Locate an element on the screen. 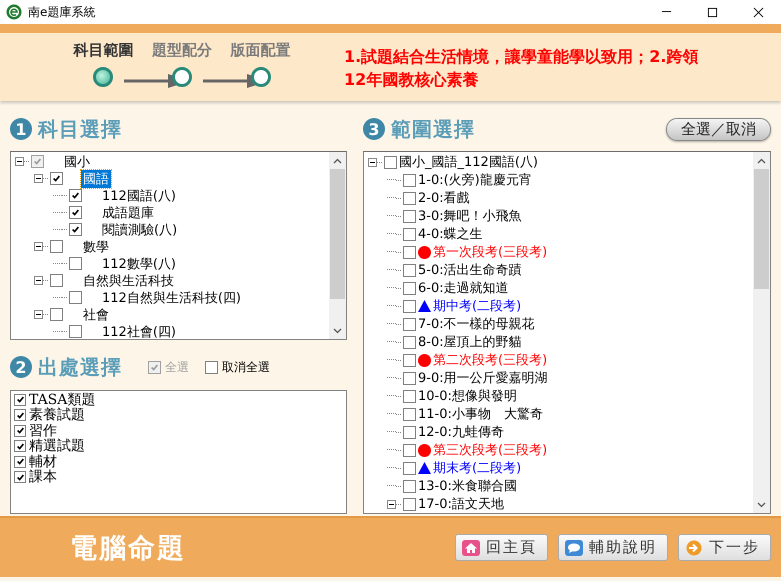  home-button: 回主頁 is located at coordinates (501, 547).